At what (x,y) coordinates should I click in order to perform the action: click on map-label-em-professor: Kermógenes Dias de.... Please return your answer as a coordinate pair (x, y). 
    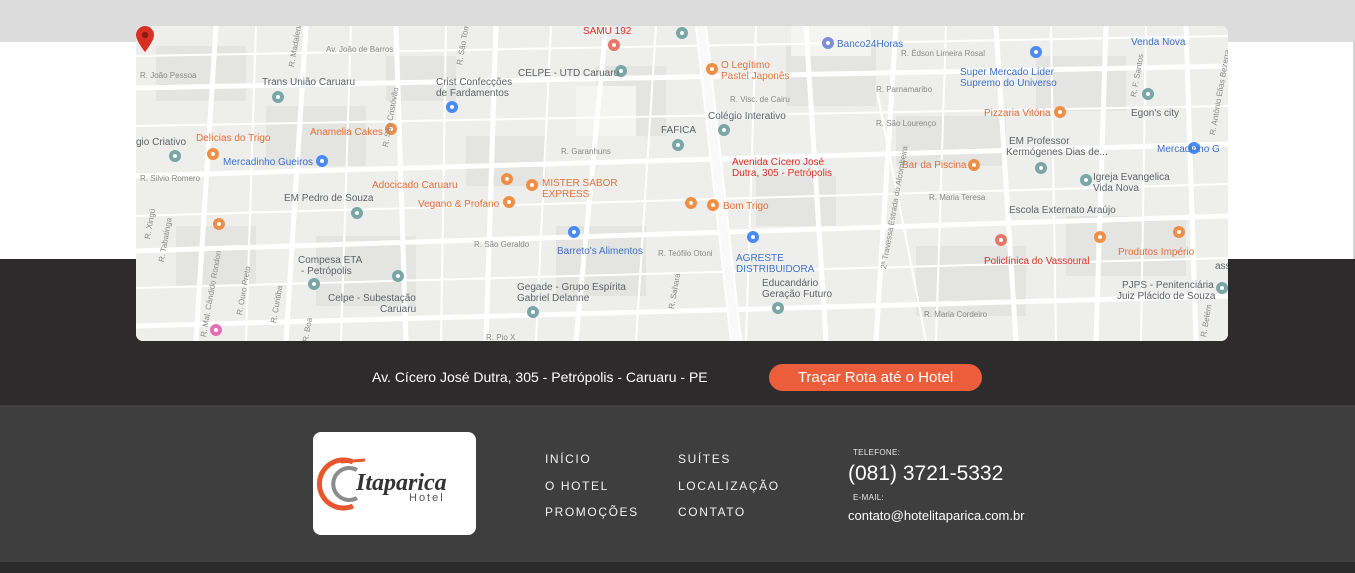
    Looking at the image, I should click on (1057, 152).